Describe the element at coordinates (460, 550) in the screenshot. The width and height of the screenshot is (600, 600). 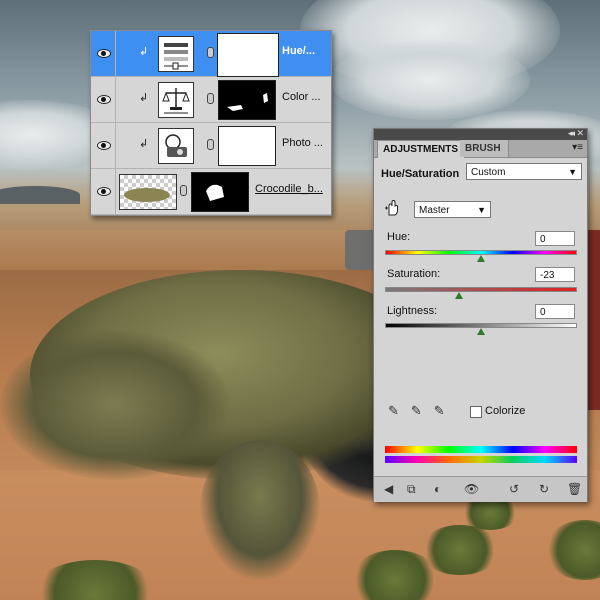
I see `desert-bush` at that location.